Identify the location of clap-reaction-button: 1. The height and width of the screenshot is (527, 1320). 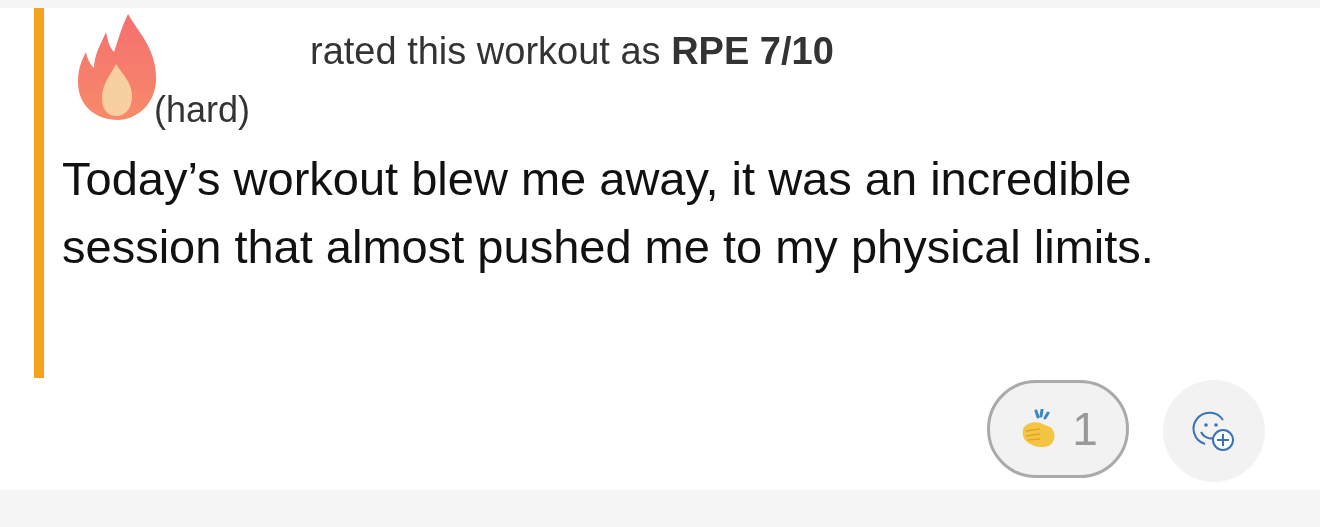
(1058, 429).